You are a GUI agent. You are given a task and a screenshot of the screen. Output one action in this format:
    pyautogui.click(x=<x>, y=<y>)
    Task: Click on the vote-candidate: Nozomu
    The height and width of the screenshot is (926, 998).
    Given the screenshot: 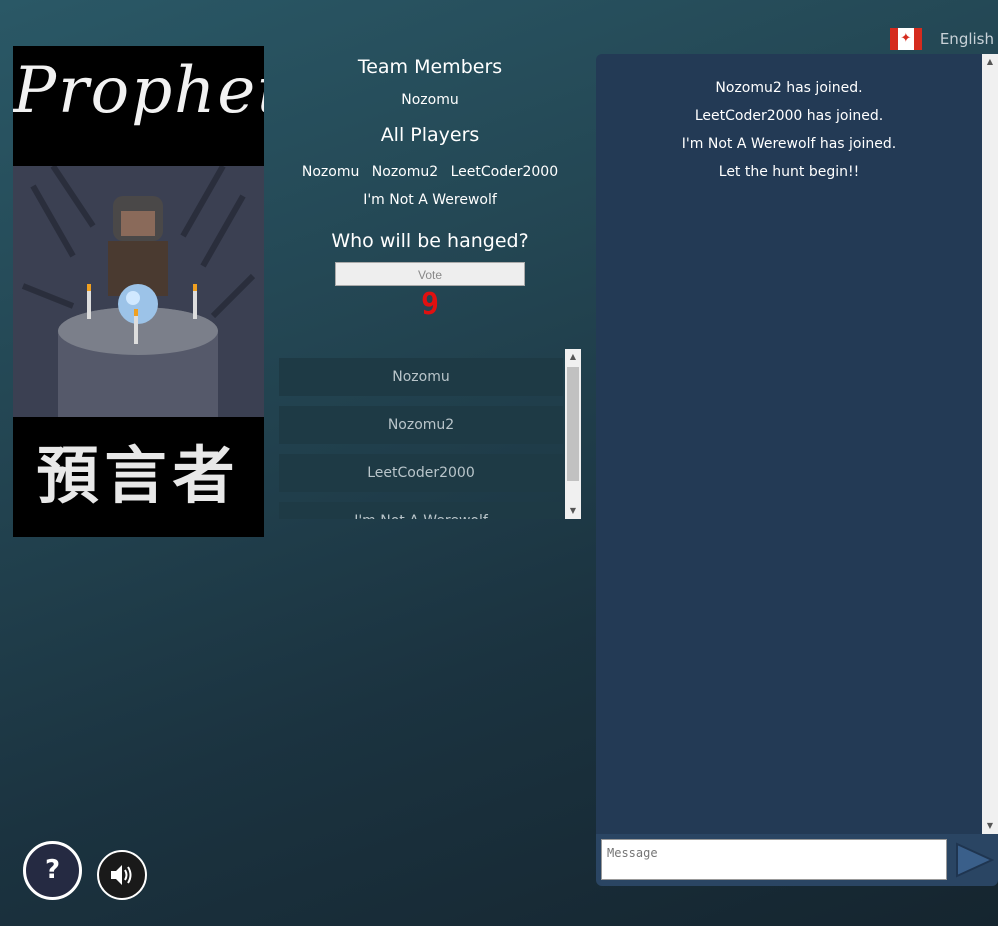 What is the action you would take?
    pyautogui.click(x=421, y=377)
    